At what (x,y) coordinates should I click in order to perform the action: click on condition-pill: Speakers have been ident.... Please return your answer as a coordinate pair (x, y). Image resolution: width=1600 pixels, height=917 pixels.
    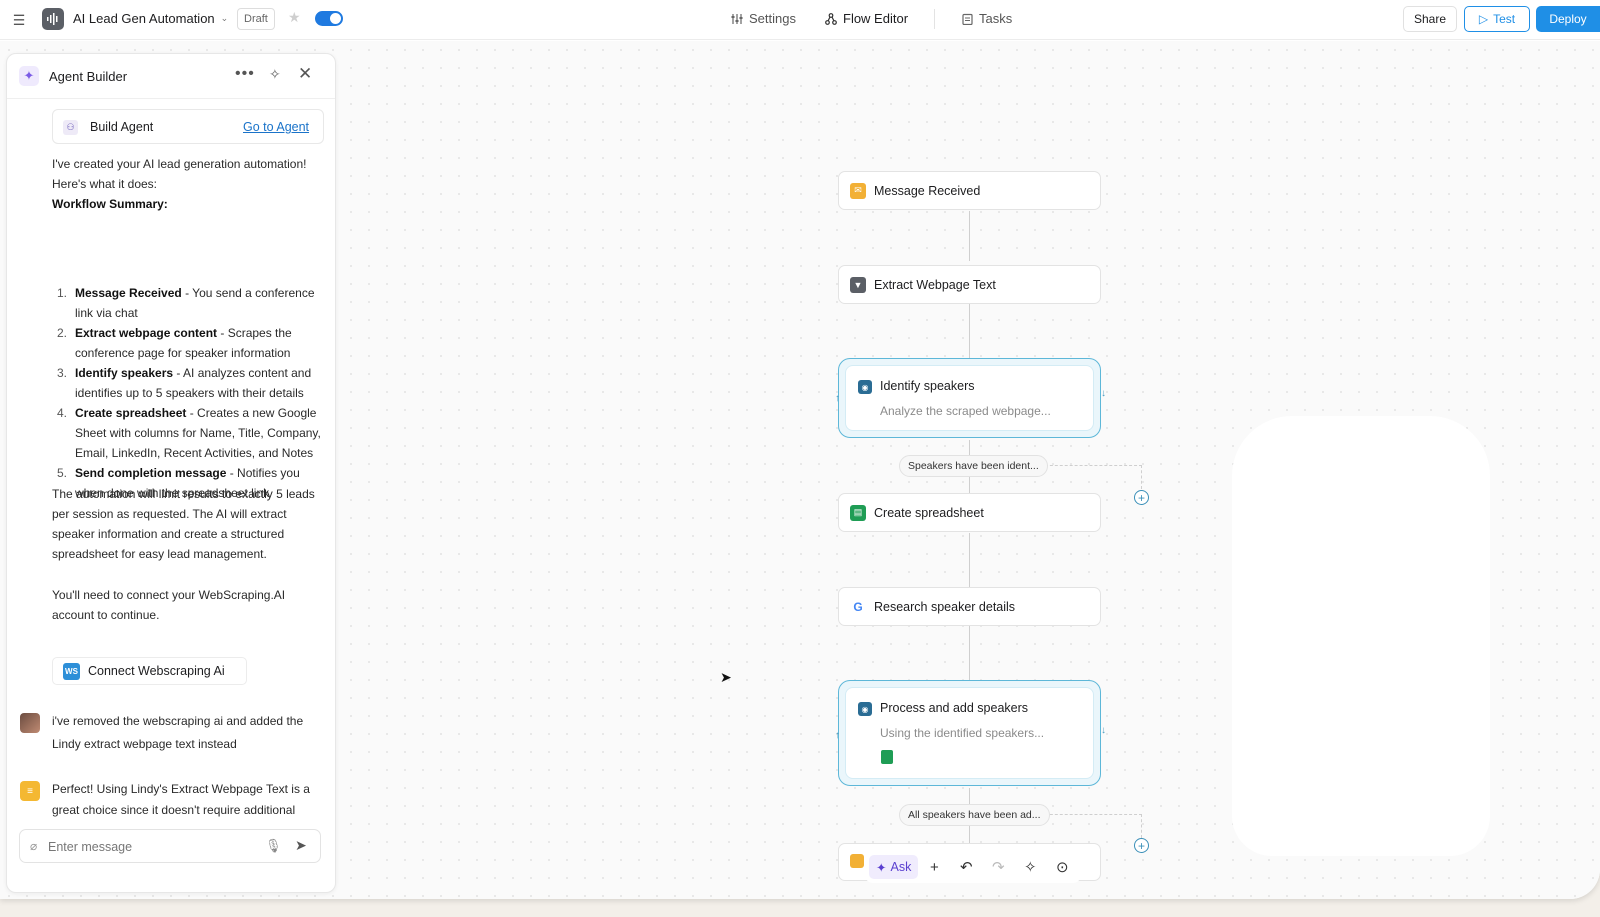
    Looking at the image, I should click on (973, 466).